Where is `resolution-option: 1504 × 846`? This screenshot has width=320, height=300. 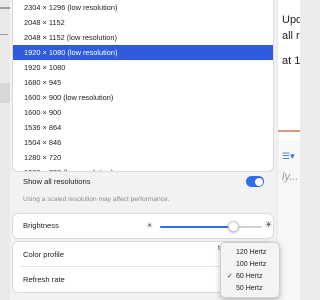
resolution-option: 1504 × 846 is located at coordinates (143, 142).